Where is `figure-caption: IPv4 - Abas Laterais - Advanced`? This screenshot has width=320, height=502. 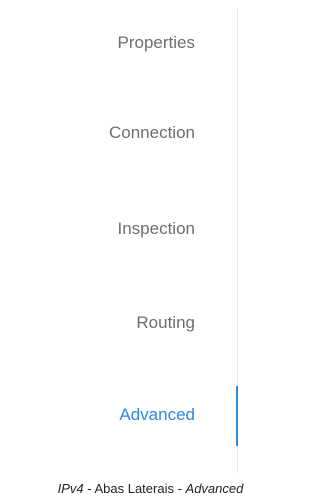
figure-caption: IPv4 - Abas Laterais - Advanced is located at coordinates (150, 489).